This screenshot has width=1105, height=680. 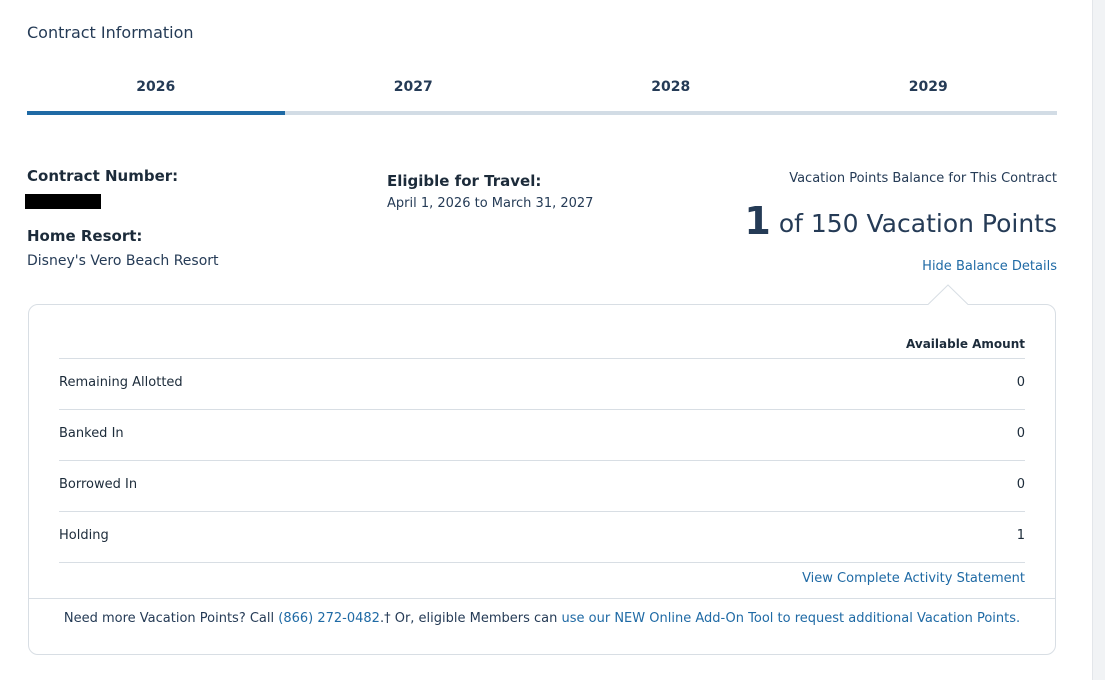 What do you see at coordinates (91, 433) in the screenshot?
I see `row-label: Banked In` at bounding box center [91, 433].